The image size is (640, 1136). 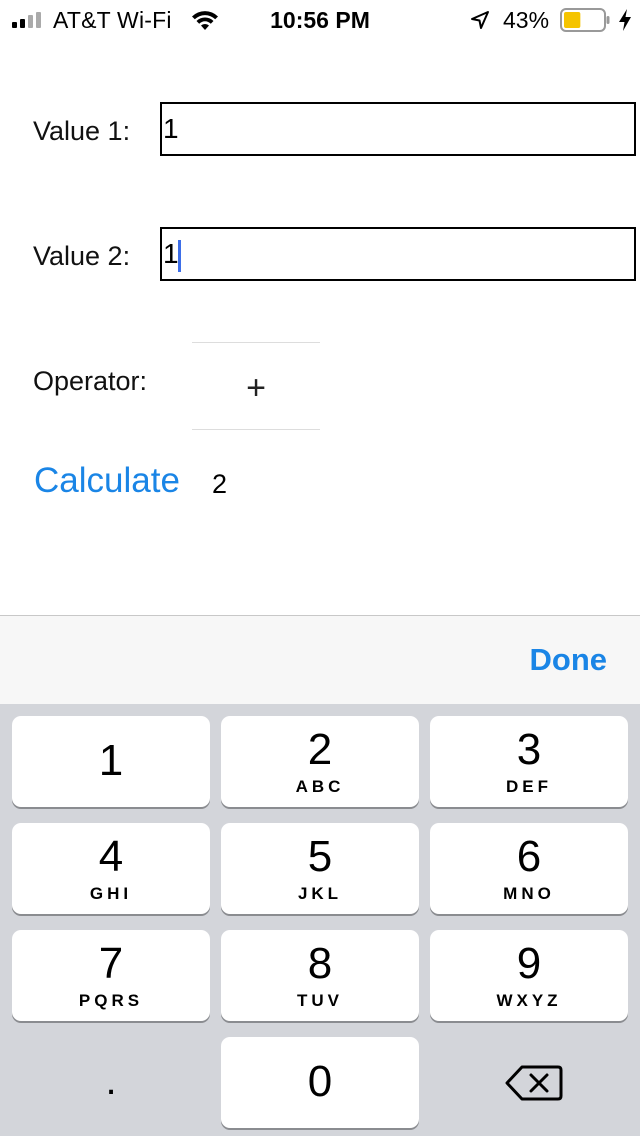 I want to click on value2-text: 1, so click(x=171, y=253).